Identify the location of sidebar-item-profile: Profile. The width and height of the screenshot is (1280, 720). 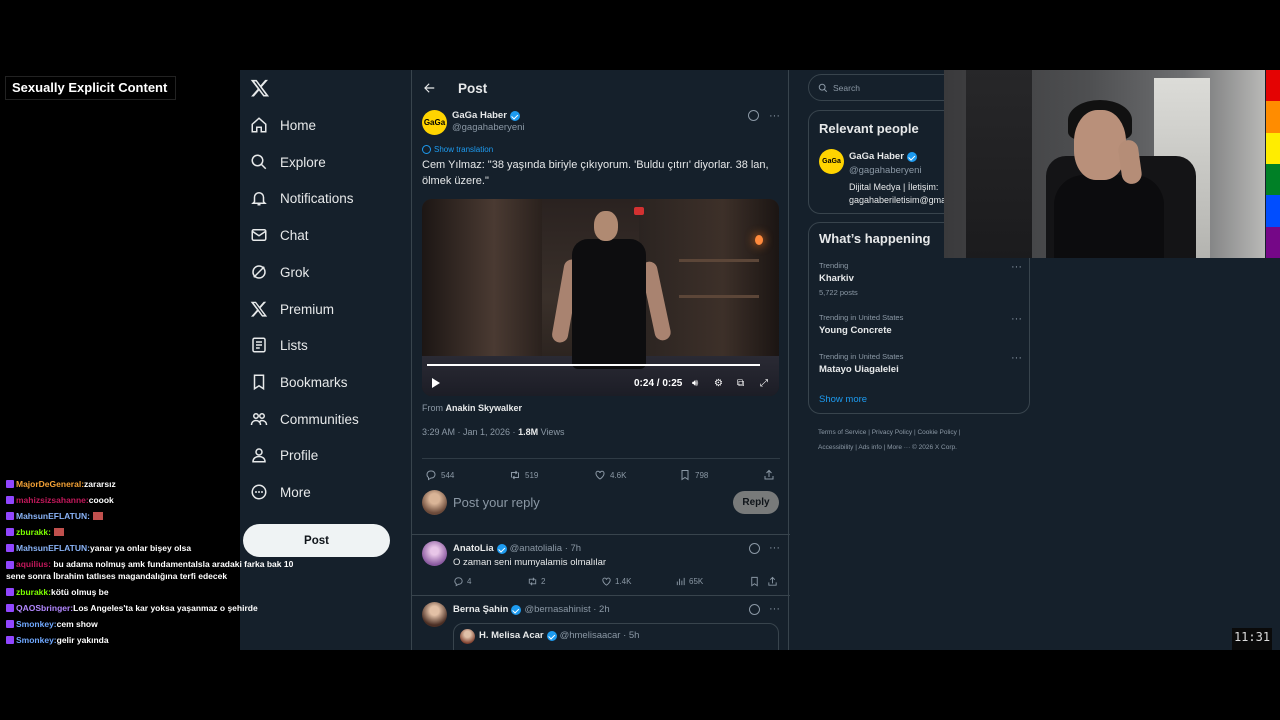
(284, 455).